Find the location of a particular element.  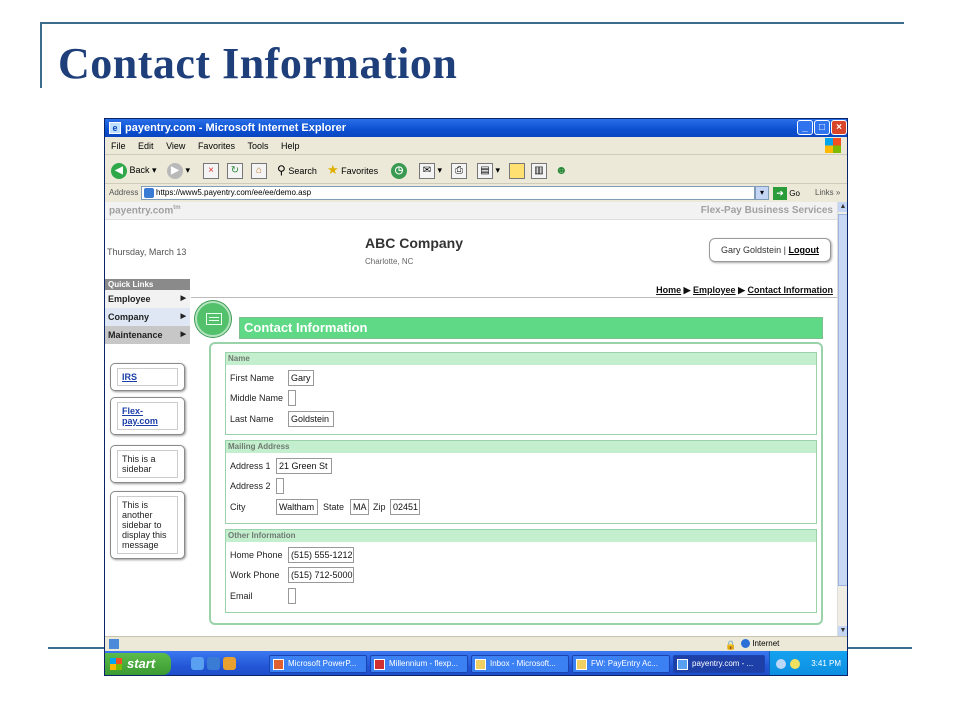

quicklaunch-desktop-icon is located at coordinates (197, 663).